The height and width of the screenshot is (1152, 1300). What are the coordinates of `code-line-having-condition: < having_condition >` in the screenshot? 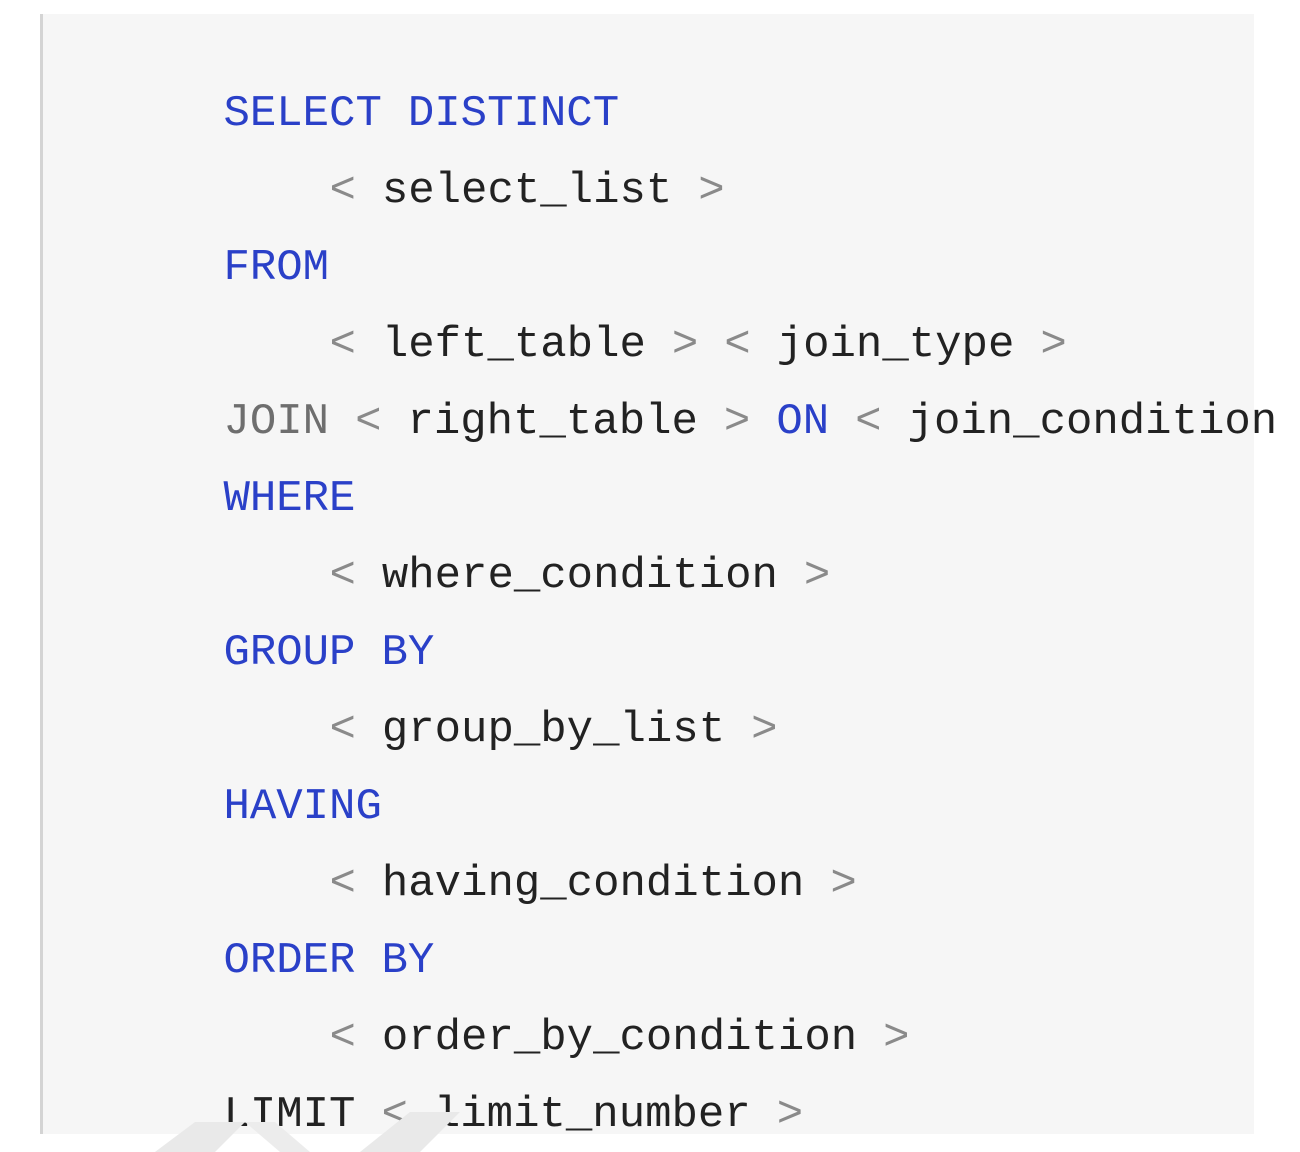 It's located at (460, 851).